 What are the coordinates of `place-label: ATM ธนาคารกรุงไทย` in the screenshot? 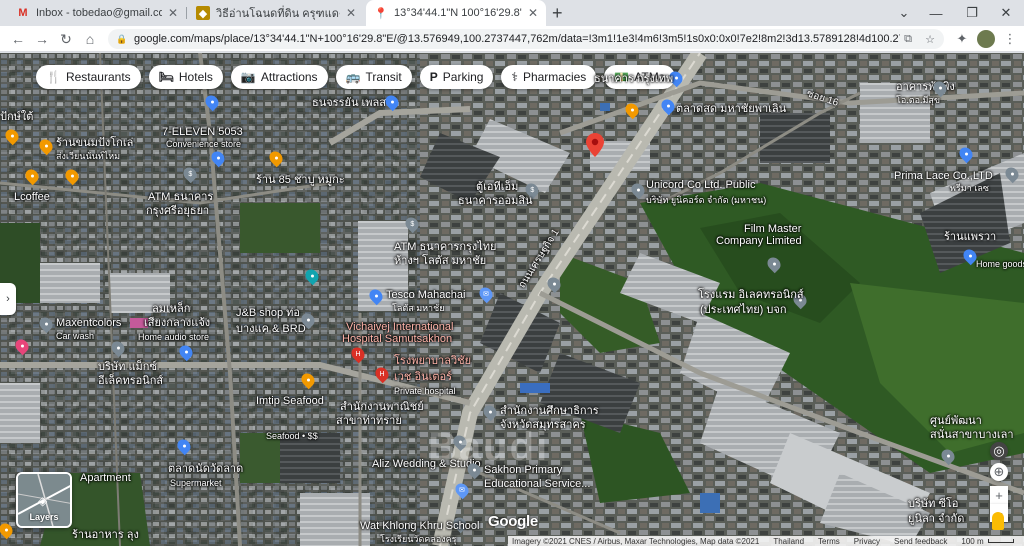 It's located at (445, 247).